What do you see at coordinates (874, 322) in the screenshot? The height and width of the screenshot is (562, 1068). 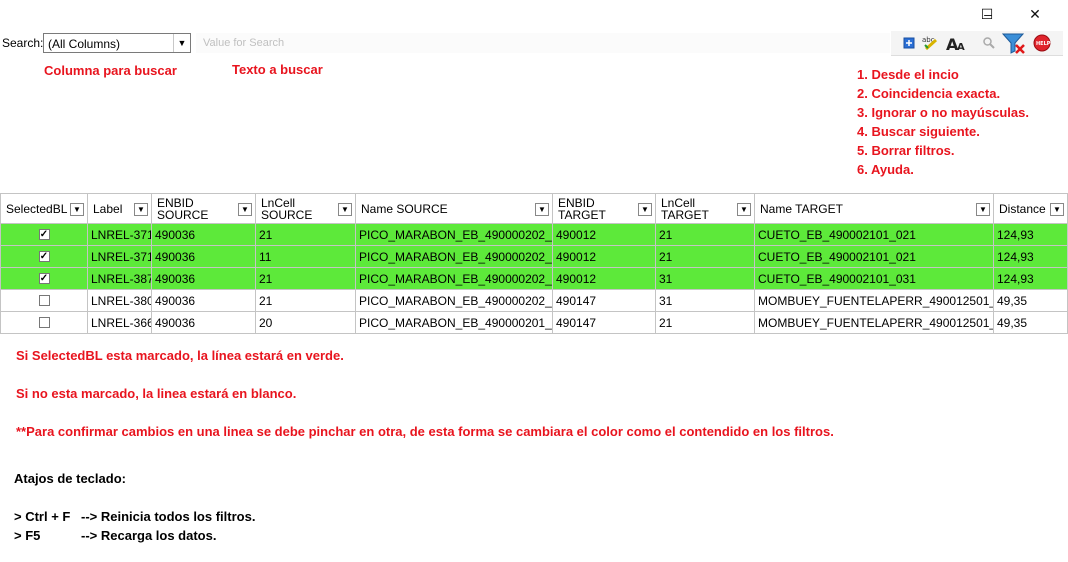 I see `name-target-cell: MOMBUEY_FUENTELAPERR_490012501_021` at bounding box center [874, 322].